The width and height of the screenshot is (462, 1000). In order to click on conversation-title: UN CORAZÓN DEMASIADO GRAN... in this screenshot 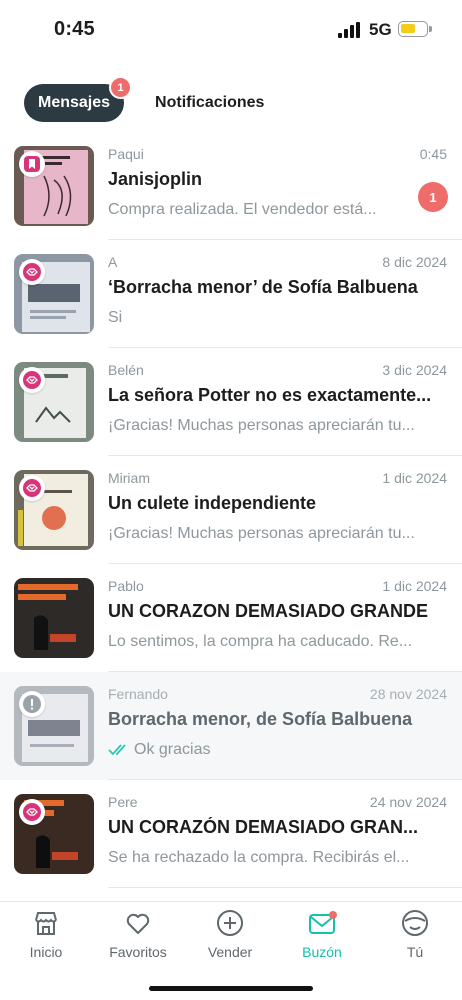, I will do `click(263, 827)`.